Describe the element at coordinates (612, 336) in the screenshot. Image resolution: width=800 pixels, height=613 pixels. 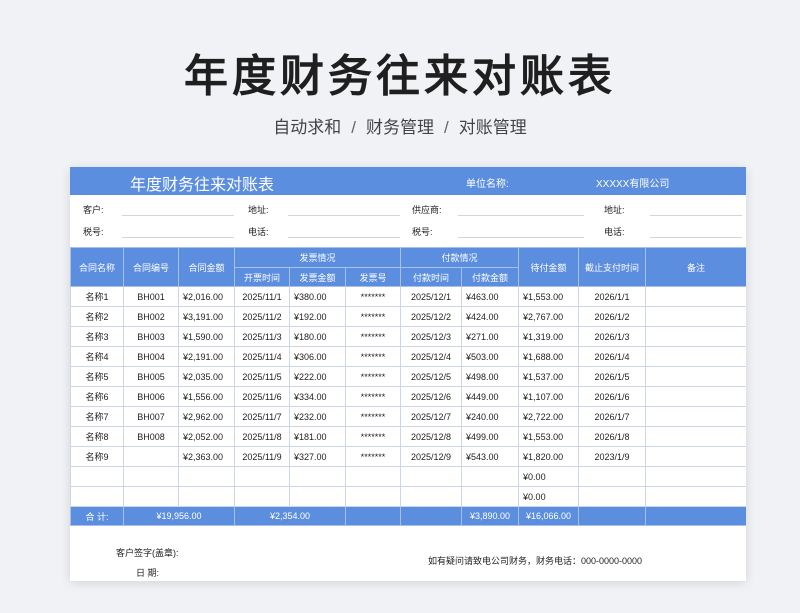
I see `cell-deadline: 2026/1/3` at that location.